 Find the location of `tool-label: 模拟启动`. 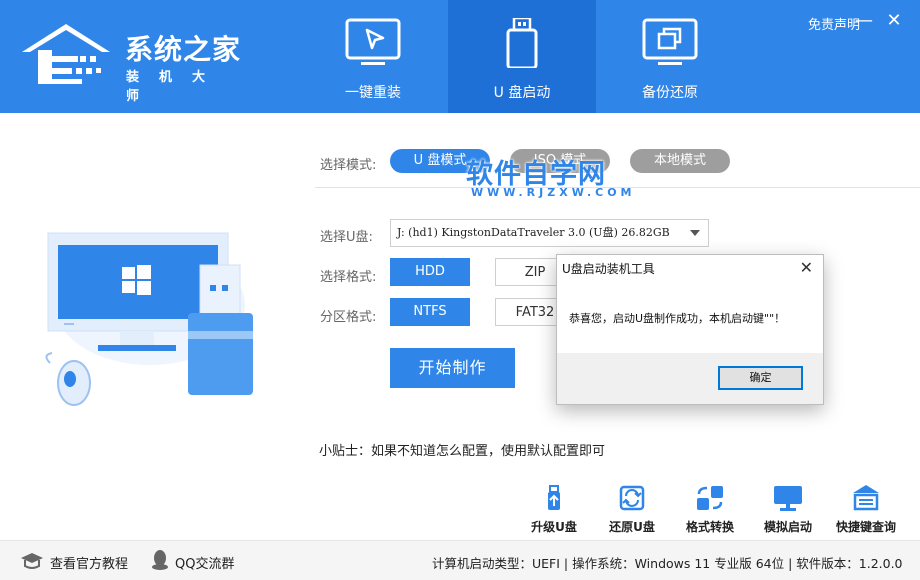

tool-label: 模拟启动 is located at coordinates (787, 527).